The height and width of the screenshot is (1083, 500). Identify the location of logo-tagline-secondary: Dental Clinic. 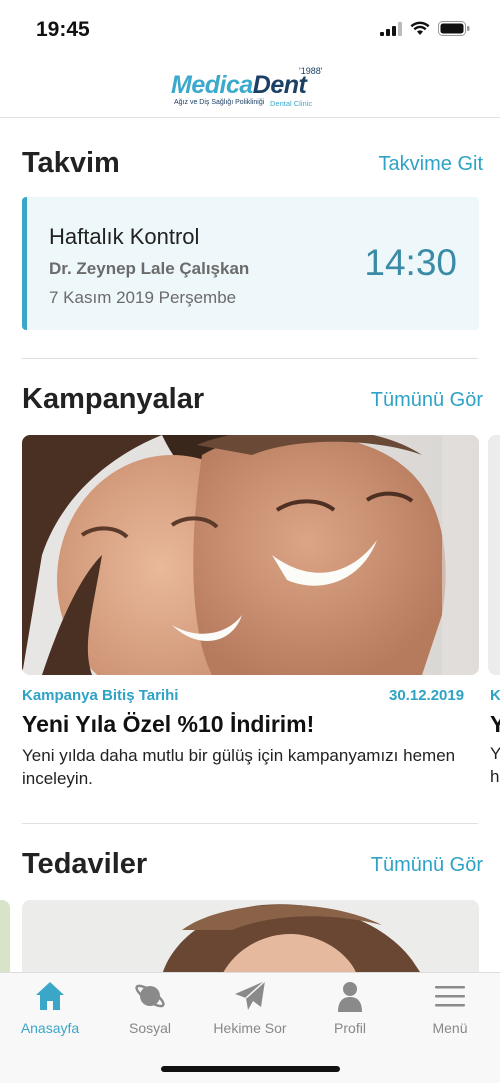
(291, 103).